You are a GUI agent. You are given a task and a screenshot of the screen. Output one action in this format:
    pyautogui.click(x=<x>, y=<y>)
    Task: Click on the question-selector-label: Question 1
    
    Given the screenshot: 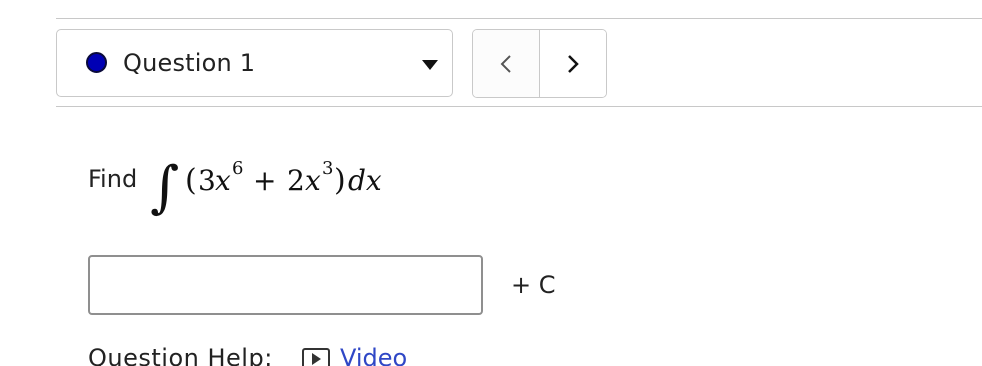 What is the action you would take?
    pyautogui.click(x=189, y=63)
    